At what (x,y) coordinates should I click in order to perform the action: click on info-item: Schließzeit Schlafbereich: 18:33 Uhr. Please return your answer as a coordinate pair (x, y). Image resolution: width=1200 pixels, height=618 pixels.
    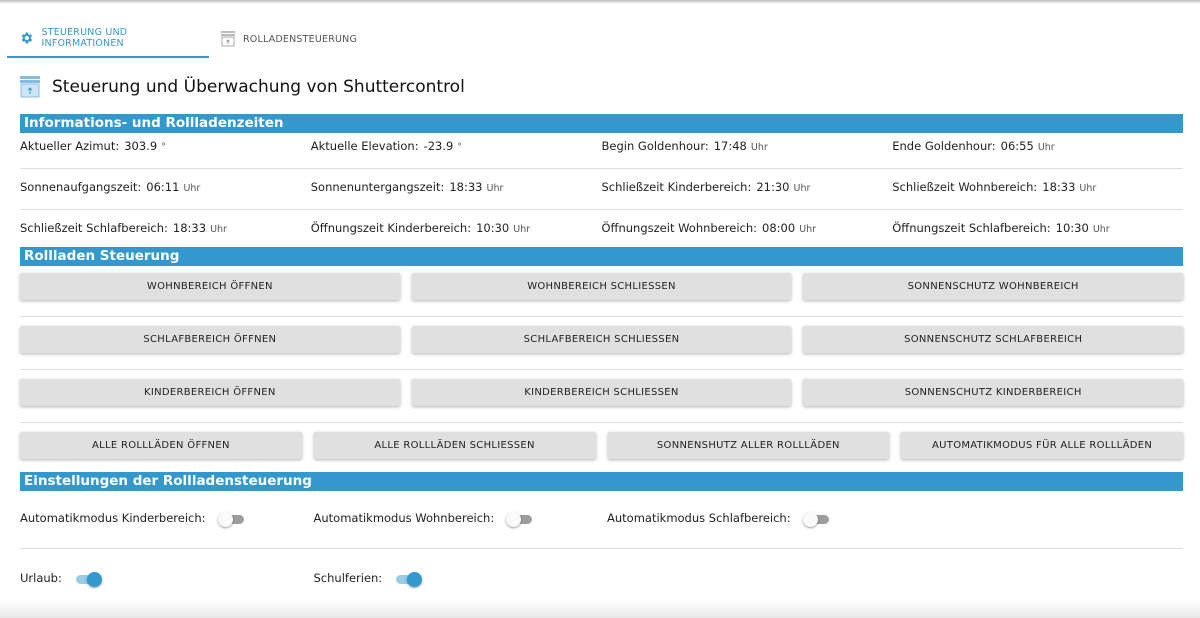
    Looking at the image, I should click on (165, 228).